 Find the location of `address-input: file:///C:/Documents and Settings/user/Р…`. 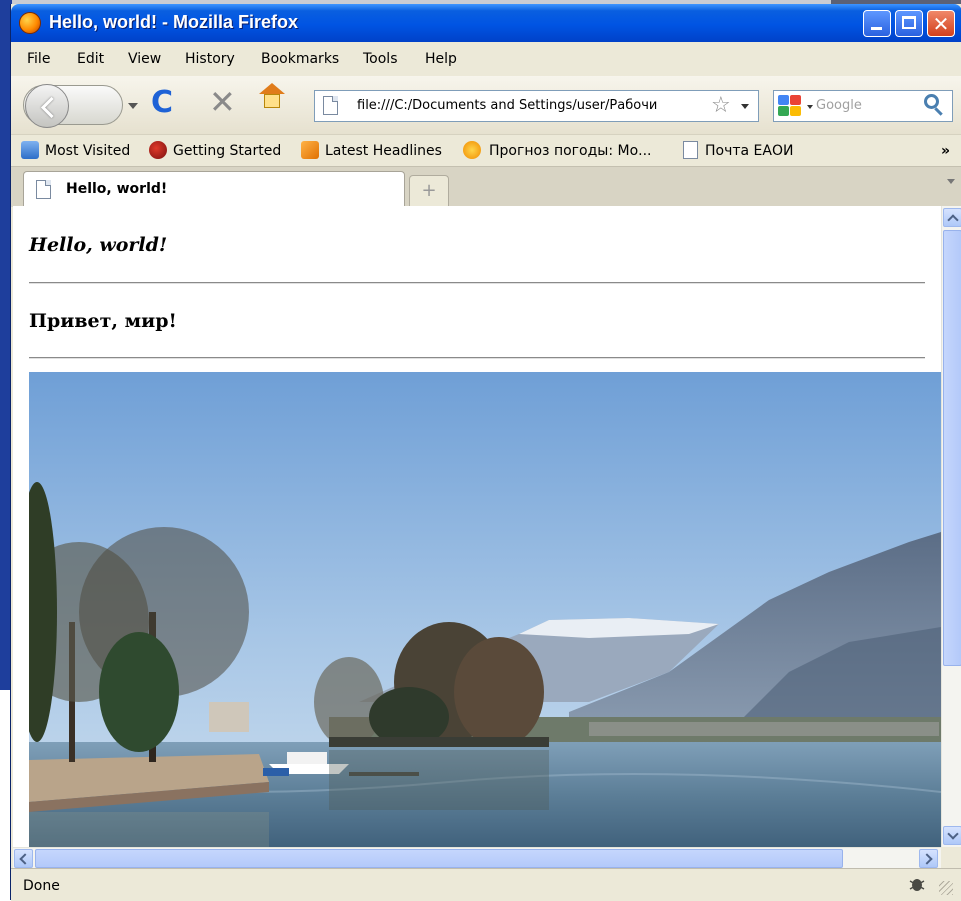

address-input: file:///C:/Documents and Settings/user/Р… is located at coordinates (532, 105).